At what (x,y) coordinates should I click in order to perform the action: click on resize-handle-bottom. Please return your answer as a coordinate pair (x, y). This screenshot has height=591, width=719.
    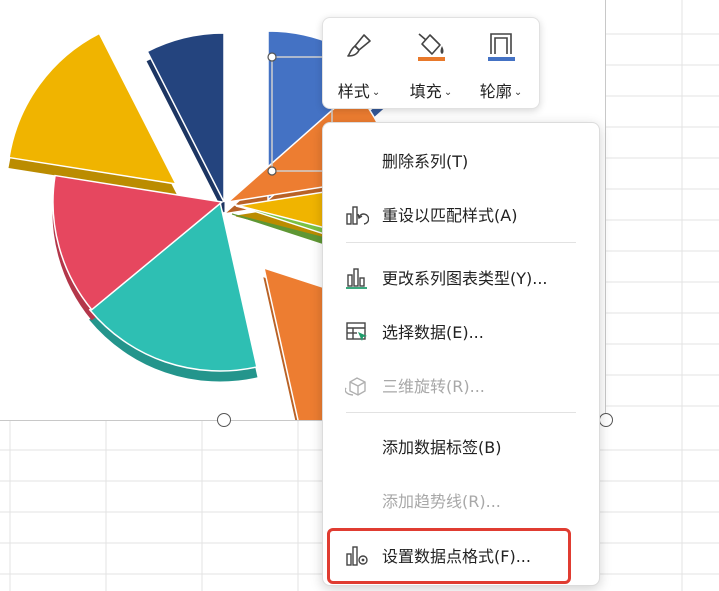
    Looking at the image, I should click on (224, 420).